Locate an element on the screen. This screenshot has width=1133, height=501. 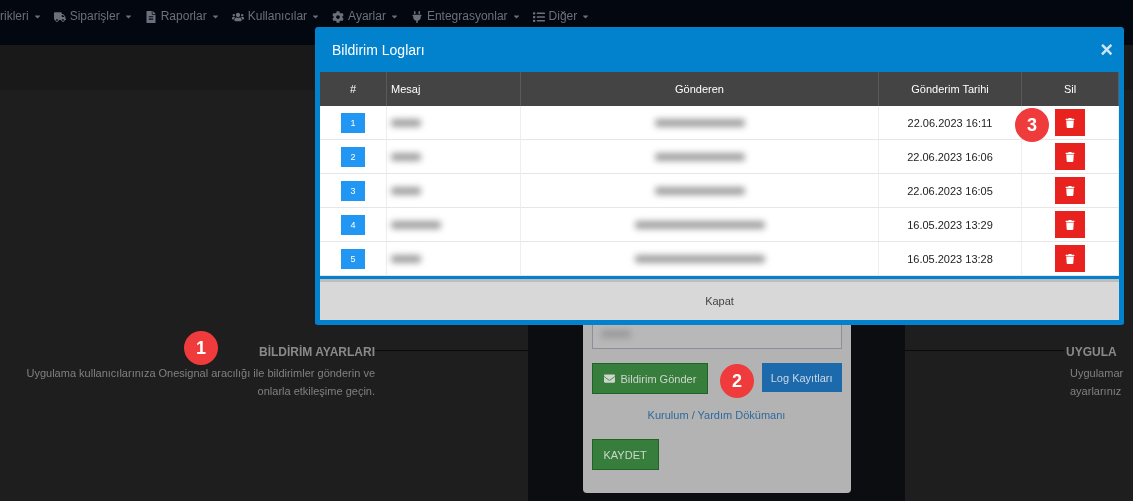
nav-item: Siparişler is located at coordinates (93, 16).